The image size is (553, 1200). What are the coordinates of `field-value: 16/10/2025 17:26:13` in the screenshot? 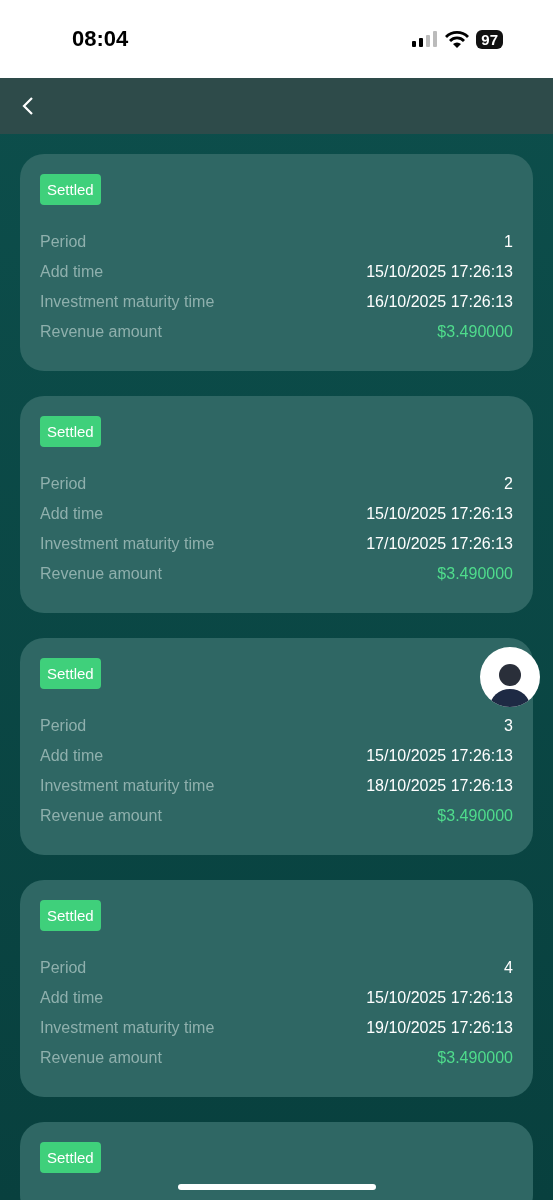 It's located at (439, 302).